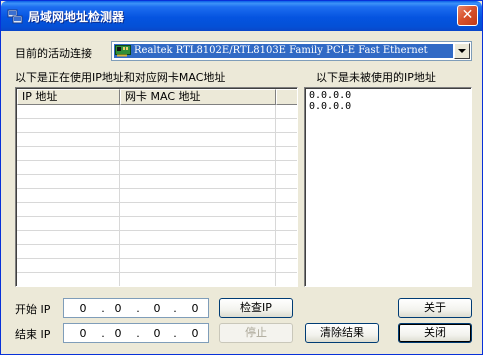 Image resolution: width=483 pixels, height=355 pixels. Describe the element at coordinates (68, 97) in the screenshot. I see `column-header-ip: IP 地址` at that location.